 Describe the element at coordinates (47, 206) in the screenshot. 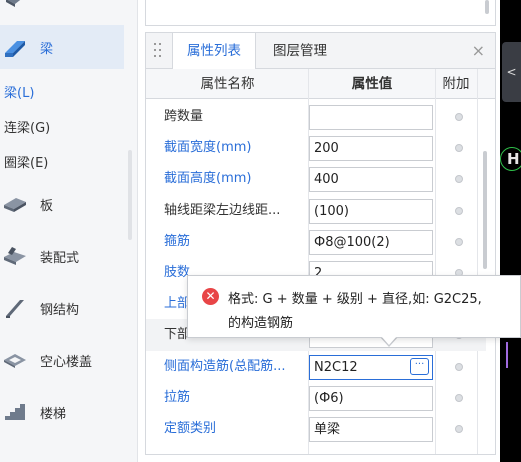

I see `sidebar-item-label: 板` at that location.